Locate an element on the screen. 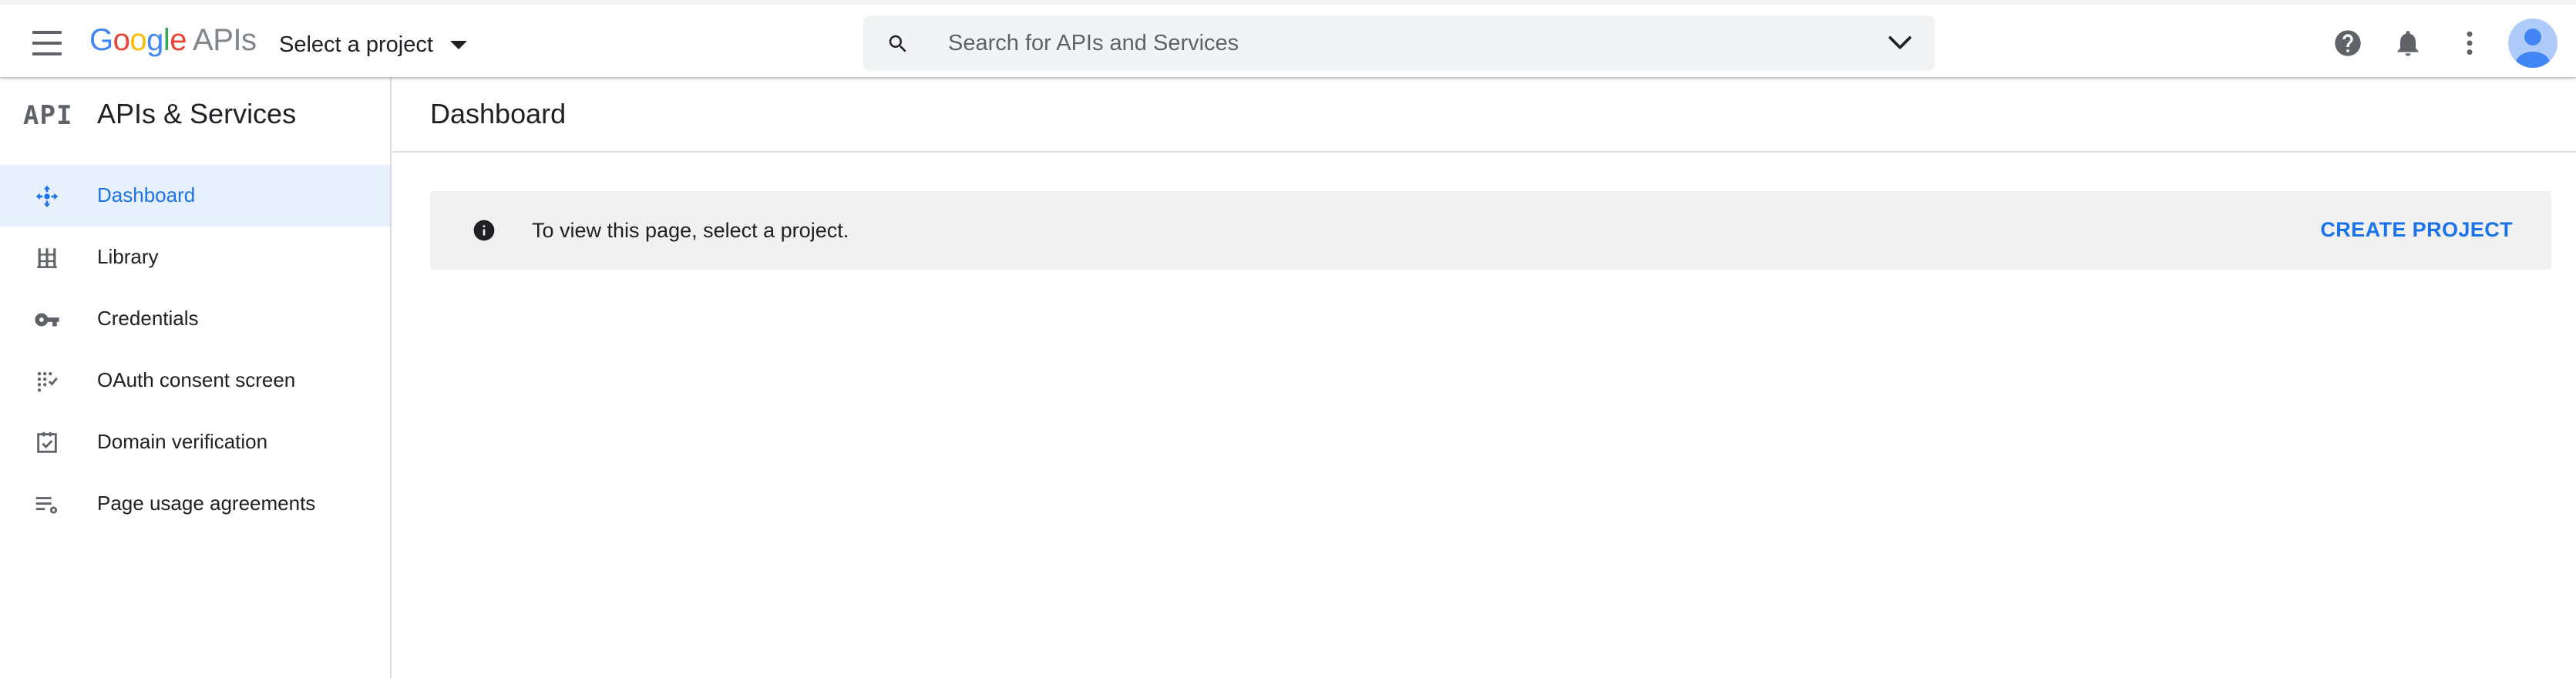 Image resolution: width=2576 pixels, height=678 pixels. sidebar-item-domain-verification: Domain verification is located at coordinates (195, 442).